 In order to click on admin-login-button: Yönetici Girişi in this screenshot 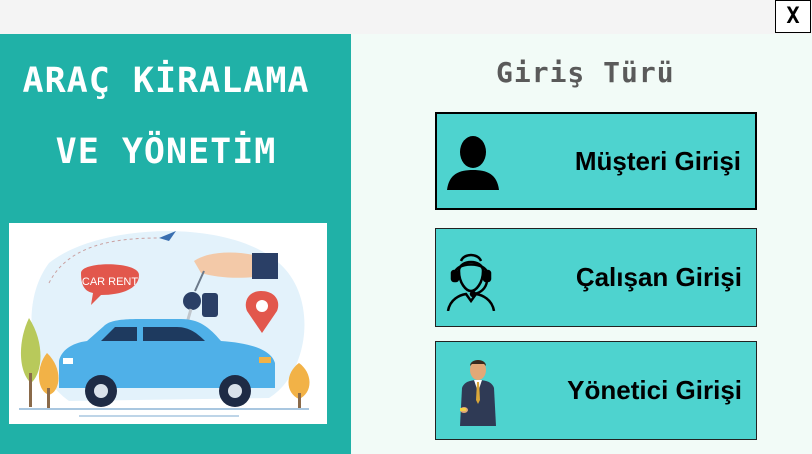, I will do `click(596, 390)`.